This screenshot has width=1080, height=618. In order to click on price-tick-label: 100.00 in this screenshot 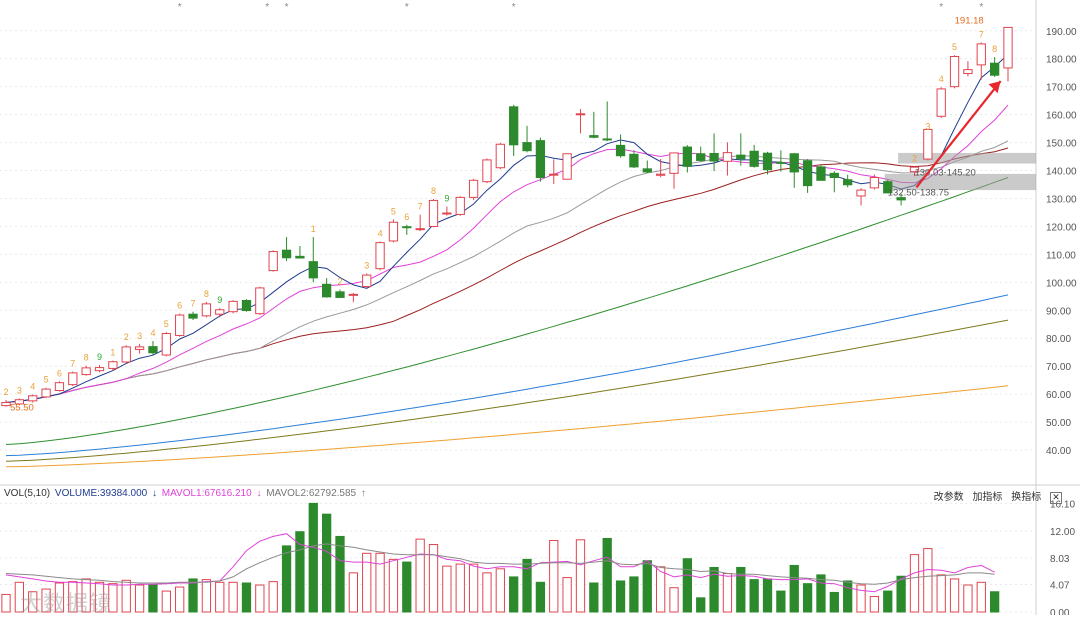, I will do `click(1061, 283)`.